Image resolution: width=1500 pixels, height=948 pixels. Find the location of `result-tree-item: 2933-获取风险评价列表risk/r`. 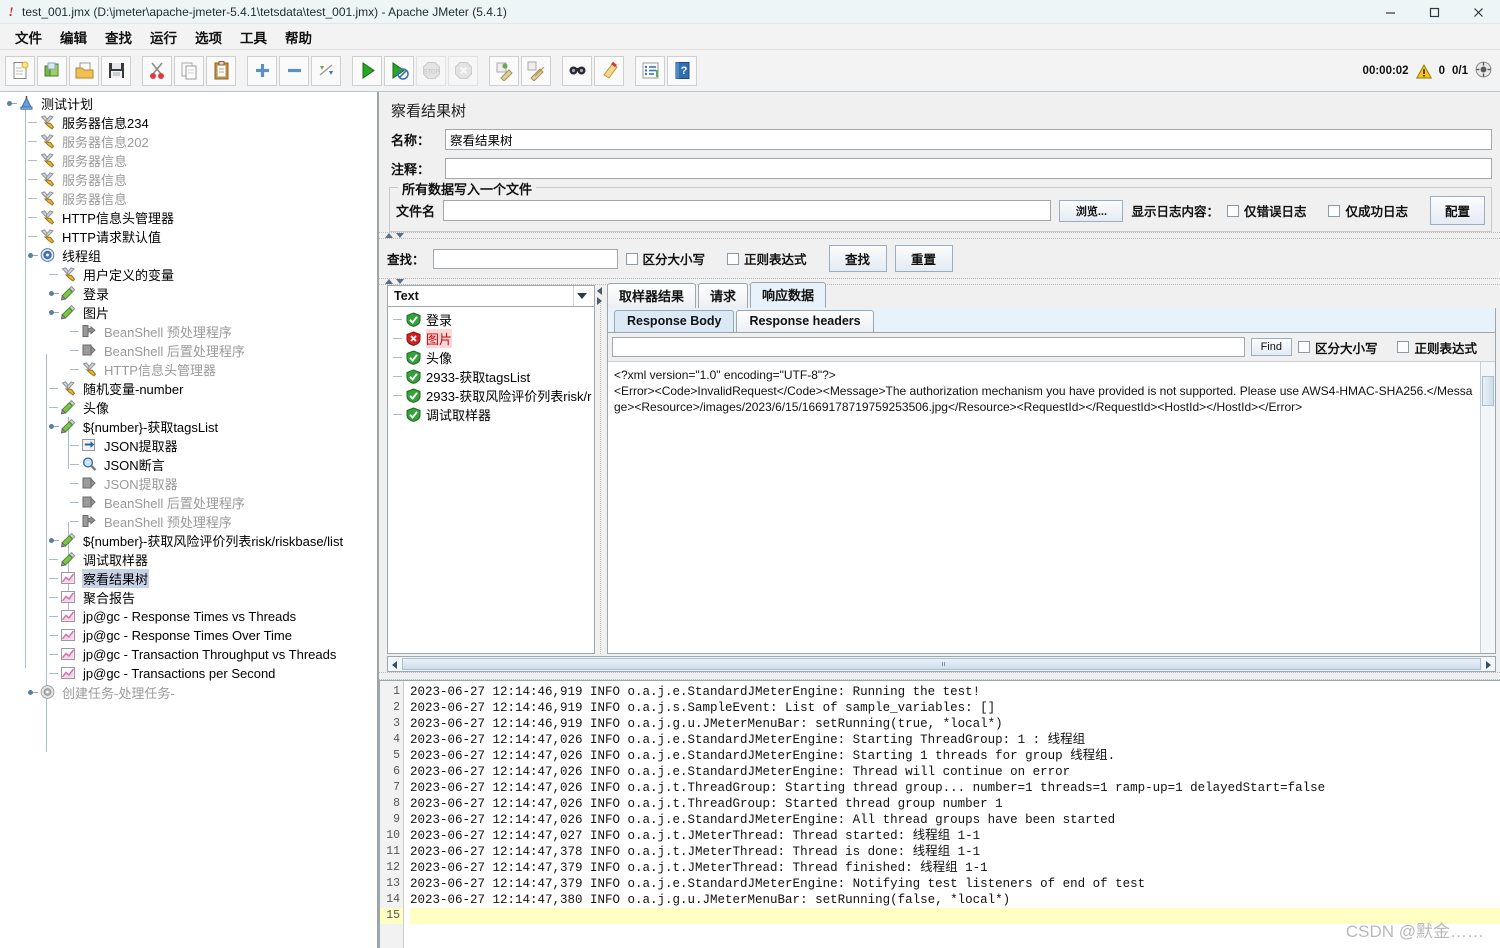

result-tree-item: 2933-获取风险评价列表risk/r is located at coordinates (491, 395).